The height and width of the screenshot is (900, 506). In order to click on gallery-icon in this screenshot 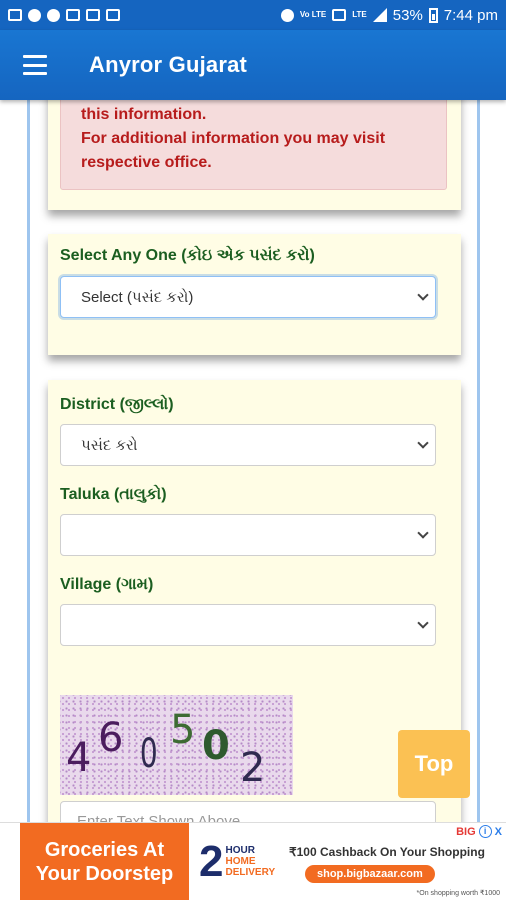, I will do `click(93, 15)`.